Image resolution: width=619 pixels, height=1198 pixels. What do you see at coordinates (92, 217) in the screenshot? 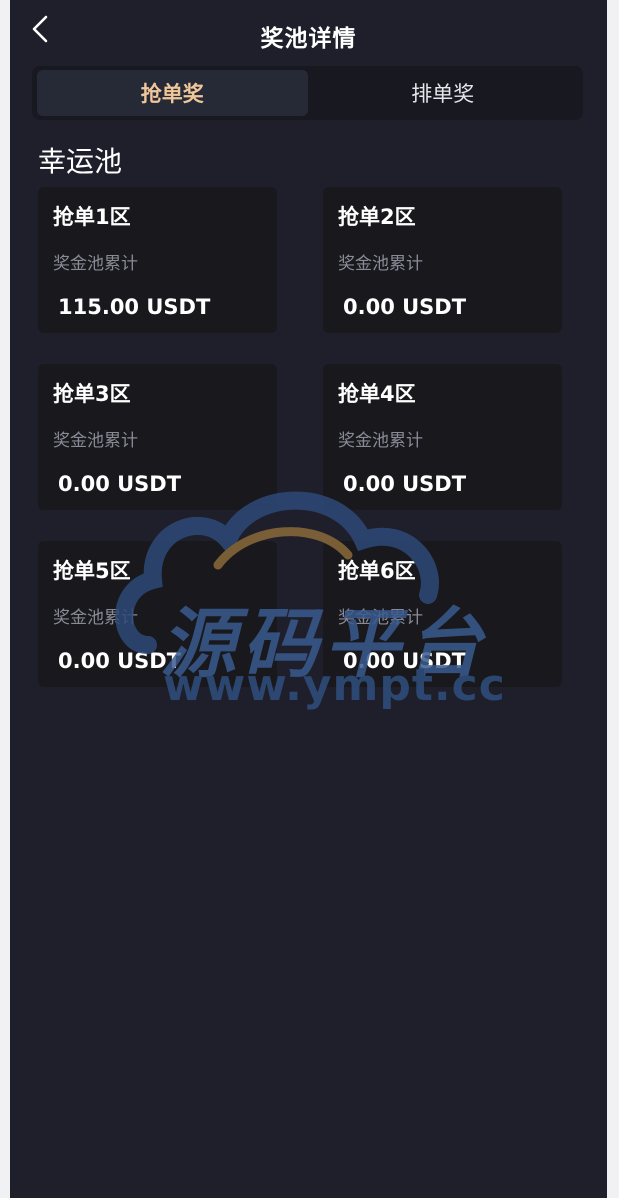
I see `pool-card-title: 抢单1区` at bounding box center [92, 217].